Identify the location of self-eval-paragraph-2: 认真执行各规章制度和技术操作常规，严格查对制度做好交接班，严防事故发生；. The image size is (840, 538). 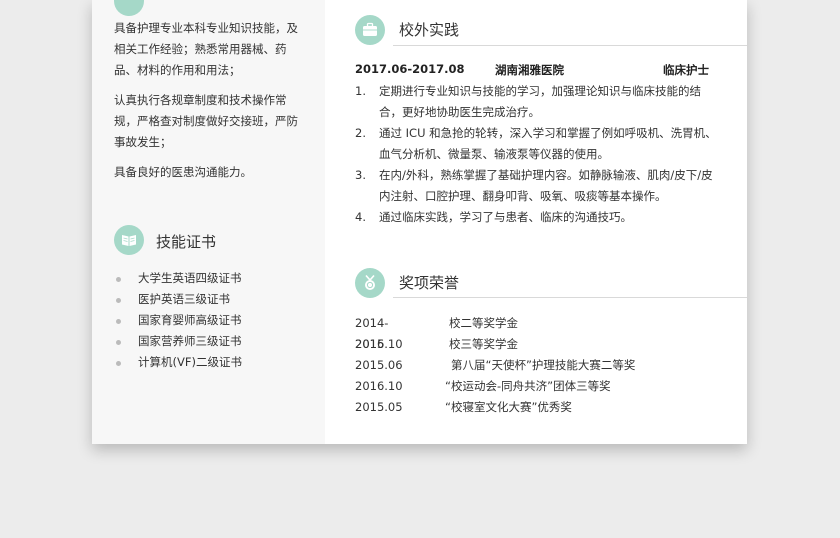
(206, 121).